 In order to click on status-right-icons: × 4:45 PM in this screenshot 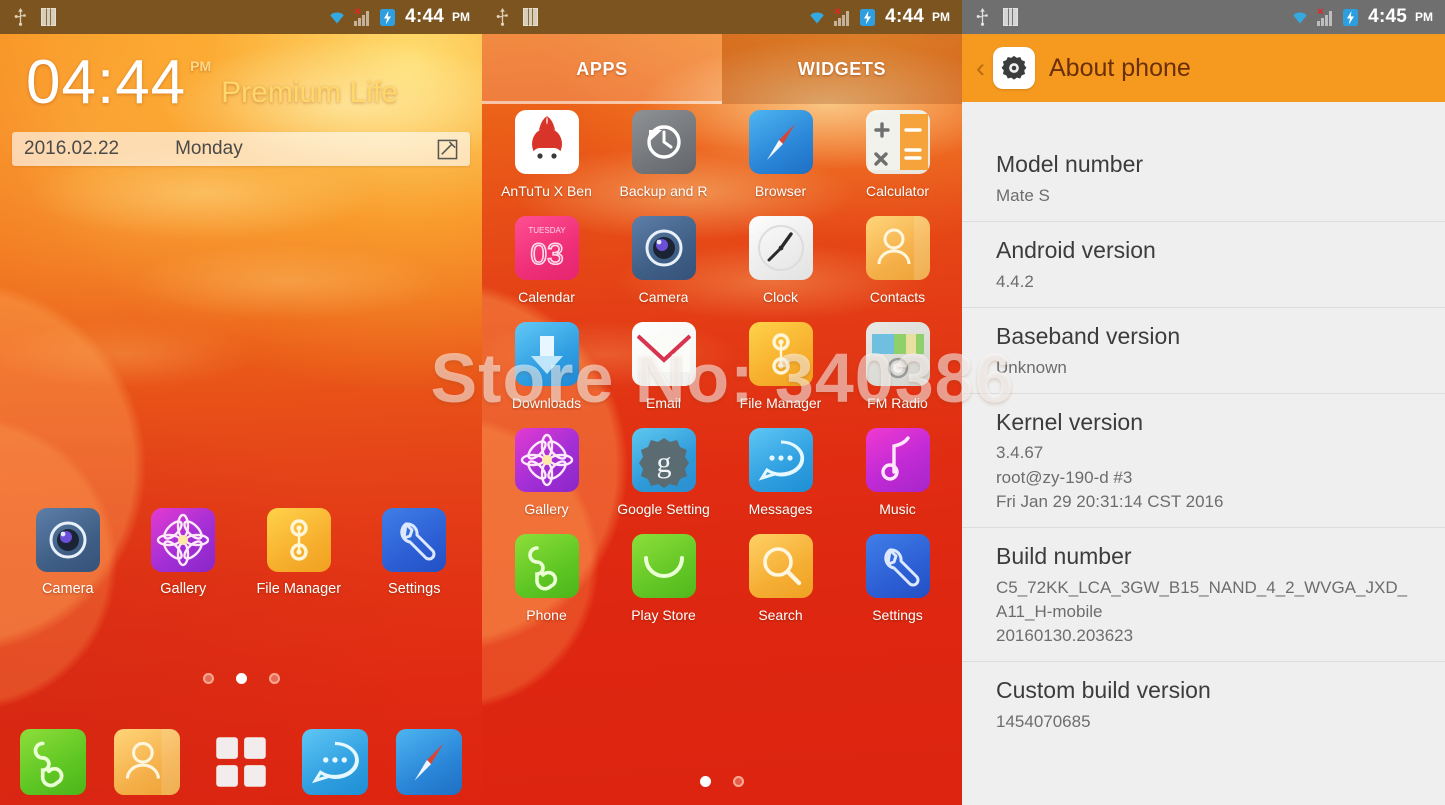, I will do `click(1361, 17)`.